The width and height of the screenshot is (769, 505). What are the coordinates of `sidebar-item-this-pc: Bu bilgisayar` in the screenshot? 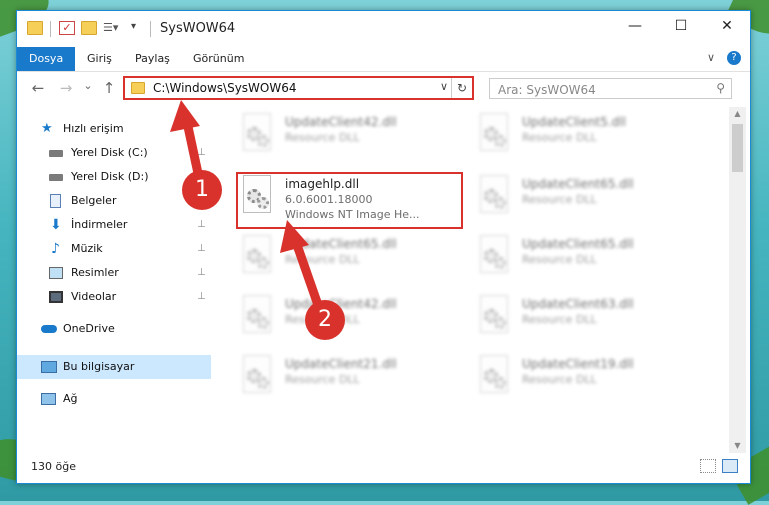 It's located at (114, 367).